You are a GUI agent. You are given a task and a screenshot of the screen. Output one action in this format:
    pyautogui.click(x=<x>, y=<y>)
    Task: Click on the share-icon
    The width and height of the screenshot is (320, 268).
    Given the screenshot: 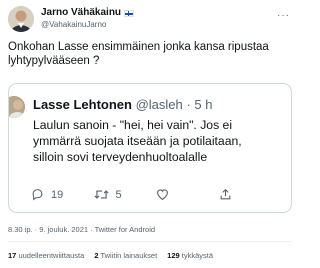 What is the action you would take?
    pyautogui.click(x=225, y=194)
    